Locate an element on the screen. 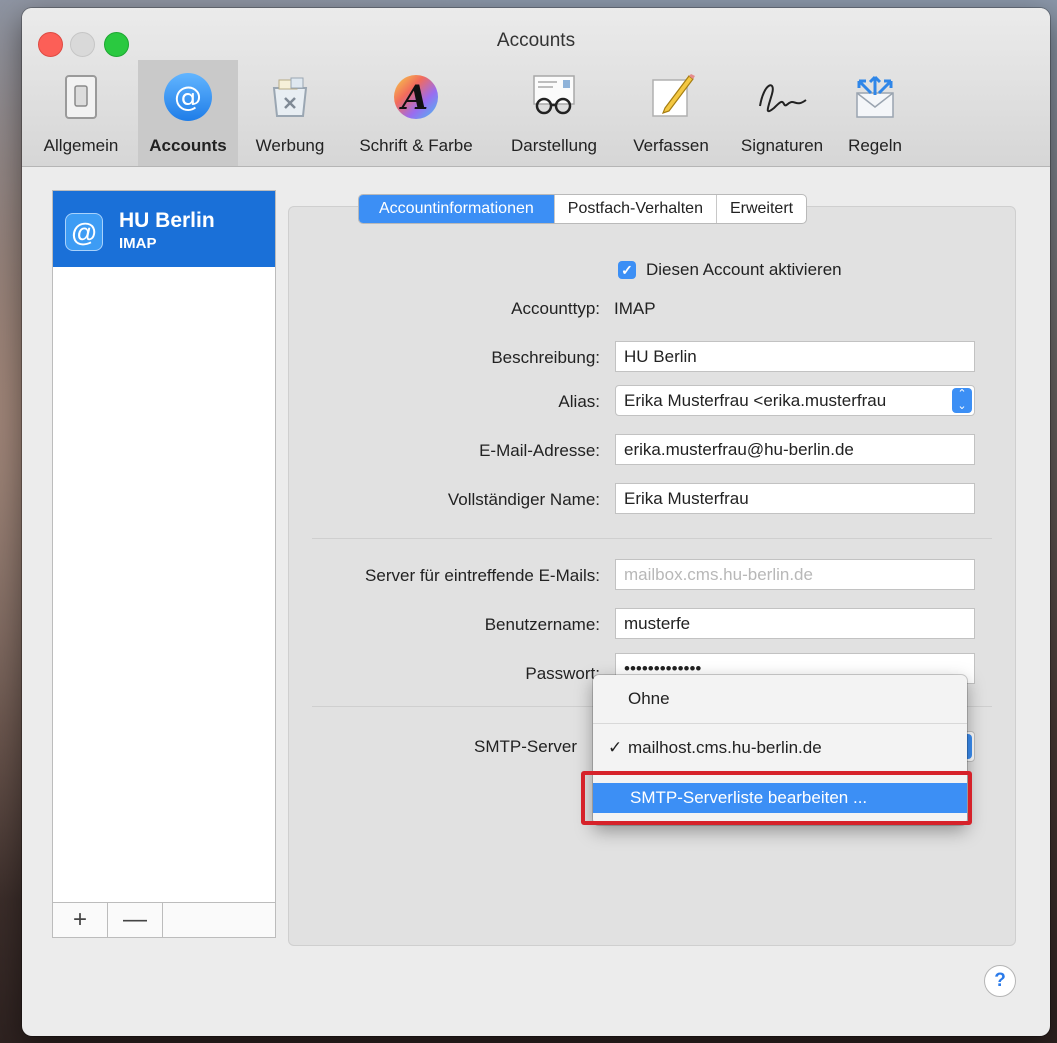 The height and width of the screenshot is (1043, 1057). toolbar-item-darstellung: Darstellung is located at coordinates (554, 113).